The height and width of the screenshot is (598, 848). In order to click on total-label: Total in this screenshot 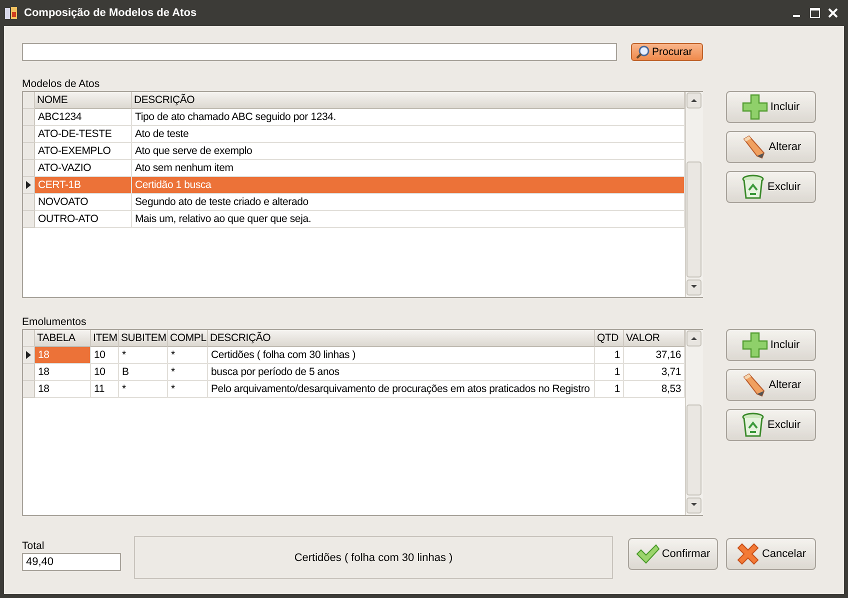, I will do `click(34, 546)`.